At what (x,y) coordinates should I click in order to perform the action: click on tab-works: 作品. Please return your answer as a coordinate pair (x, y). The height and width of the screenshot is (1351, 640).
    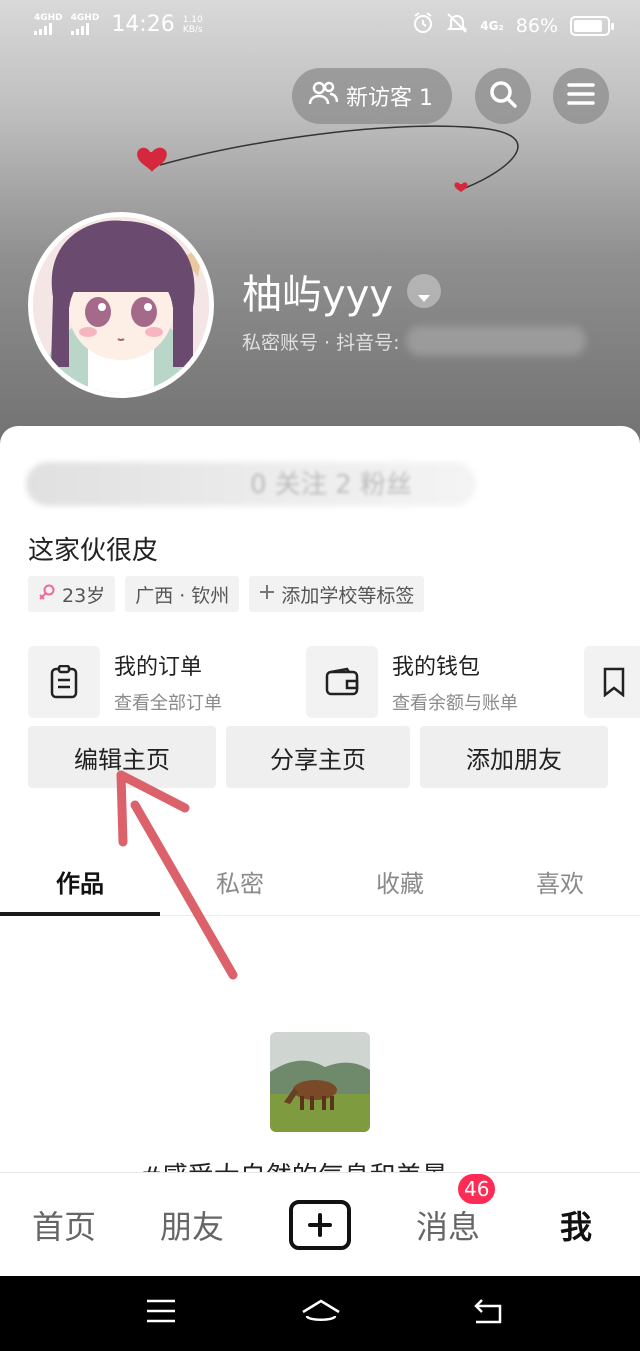
    Looking at the image, I should click on (80, 882).